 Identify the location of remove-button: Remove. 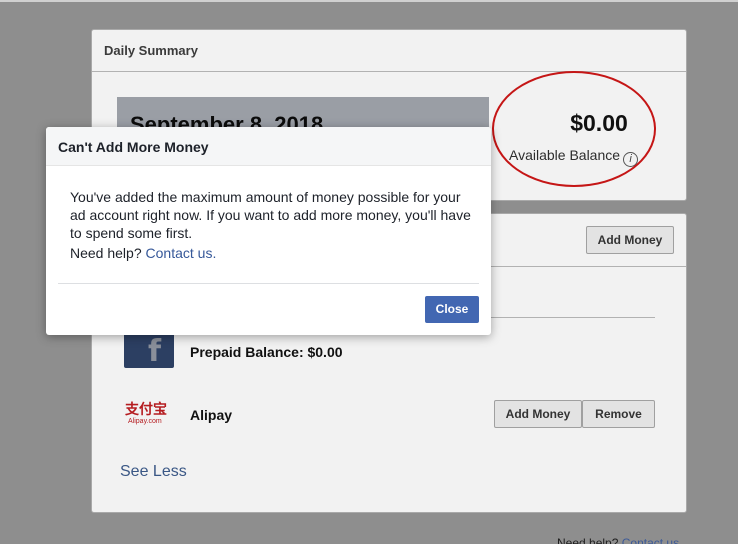
(618, 414).